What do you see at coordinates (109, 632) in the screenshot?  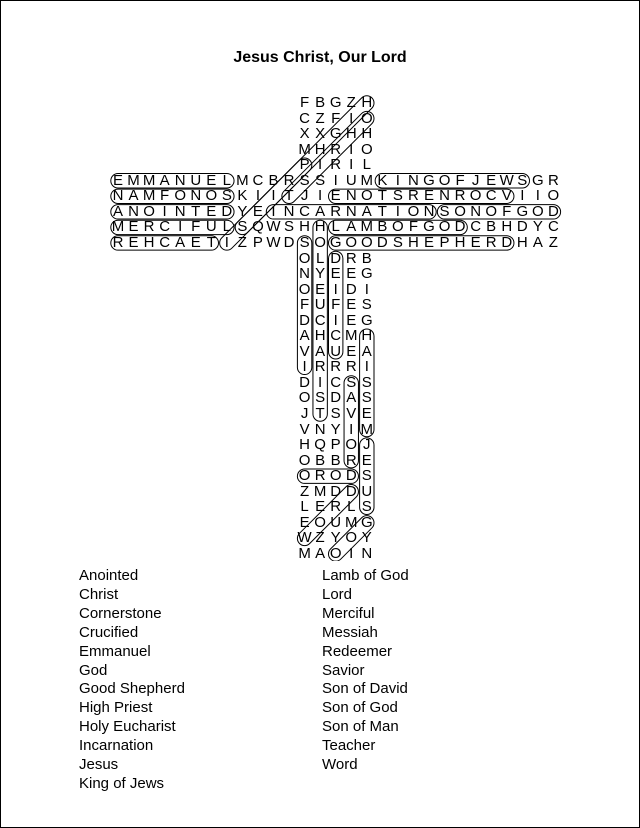 I see `word-list-item: Crucified` at bounding box center [109, 632].